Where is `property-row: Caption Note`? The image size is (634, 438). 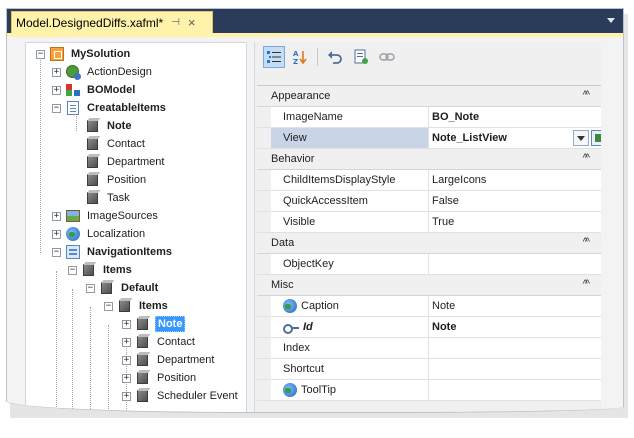 property-row: Caption Note is located at coordinates (429, 306).